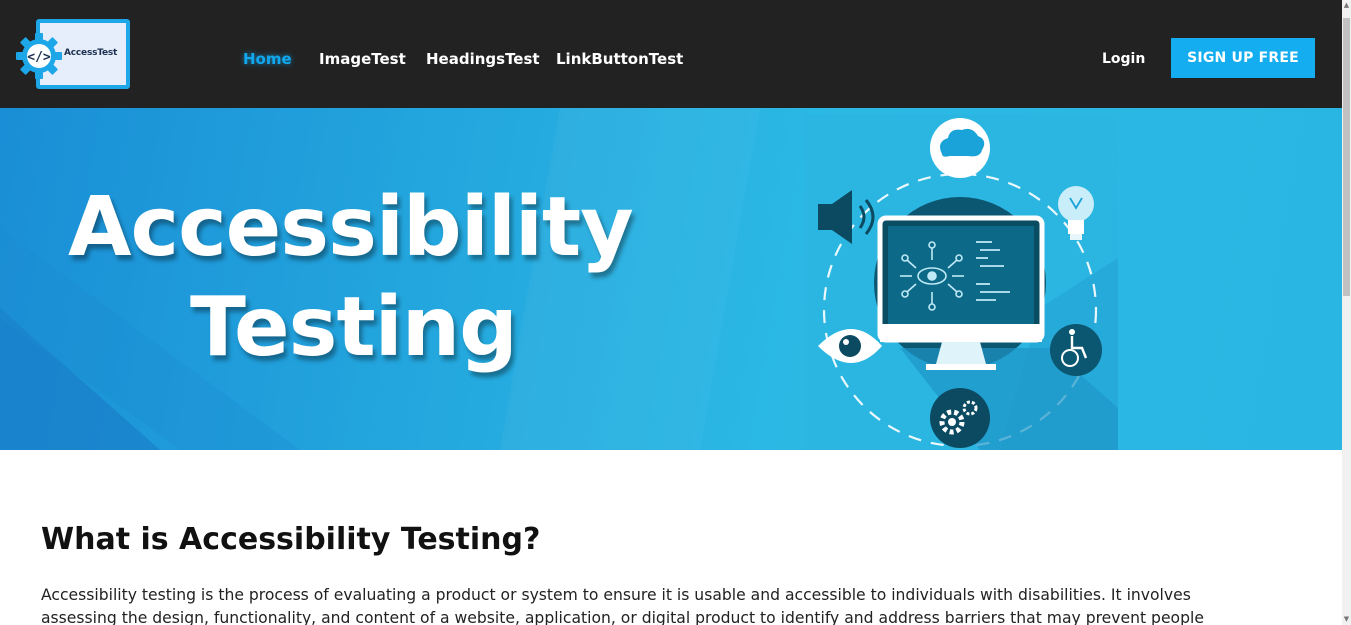  What do you see at coordinates (362, 59) in the screenshot?
I see `nav-imagetest: ImageTest` at bounding box center [362, 59].